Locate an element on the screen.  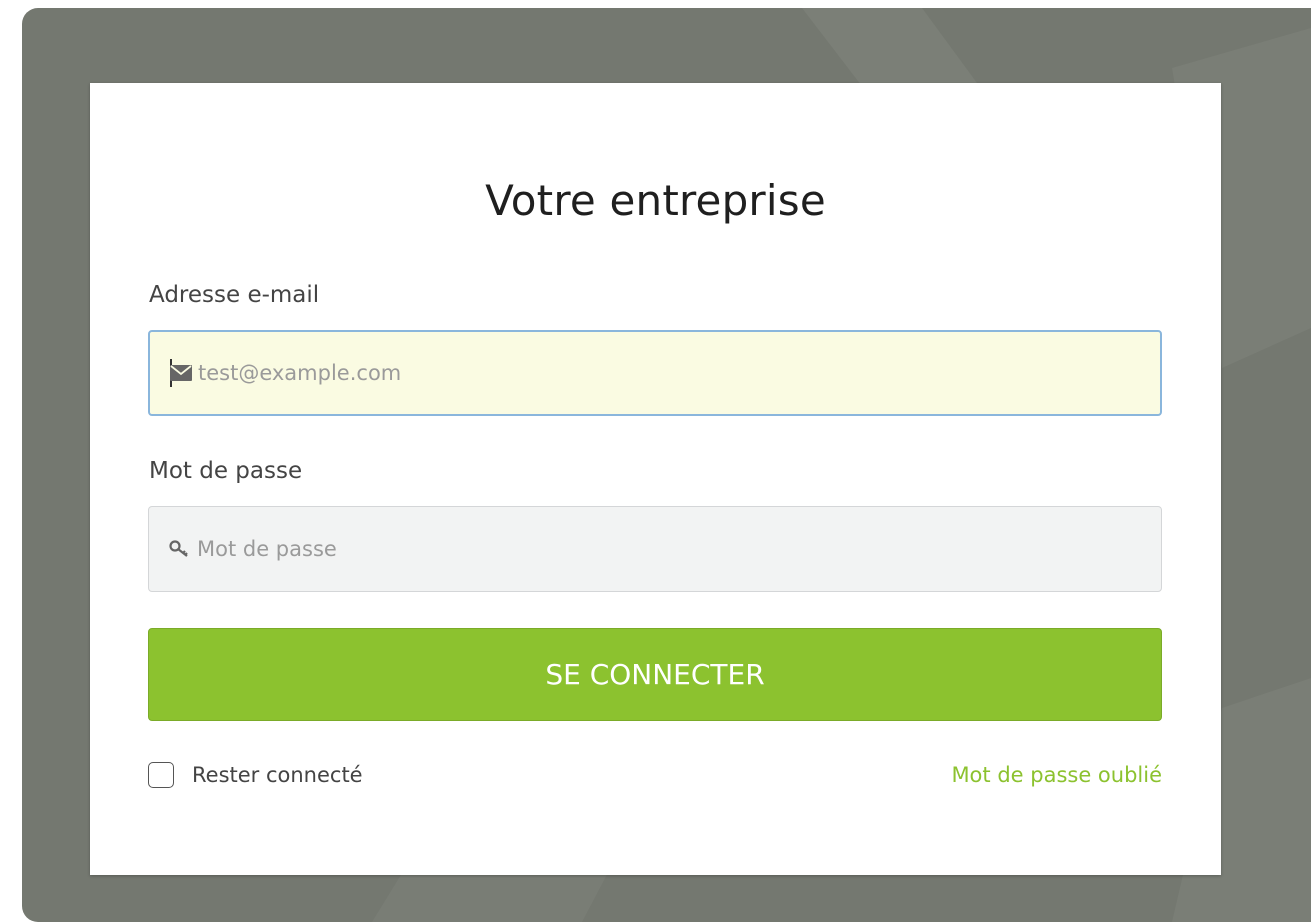
remember-checkbox is located at coordinates (161, 775).